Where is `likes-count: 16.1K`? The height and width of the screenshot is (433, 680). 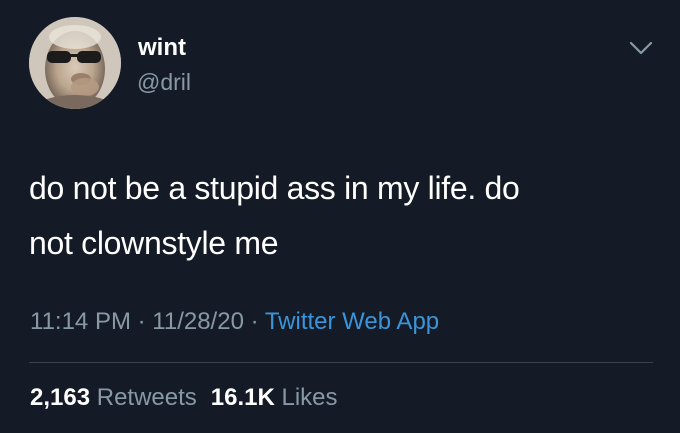 likes-count: 16.1K is located at coordinates (242, 397).